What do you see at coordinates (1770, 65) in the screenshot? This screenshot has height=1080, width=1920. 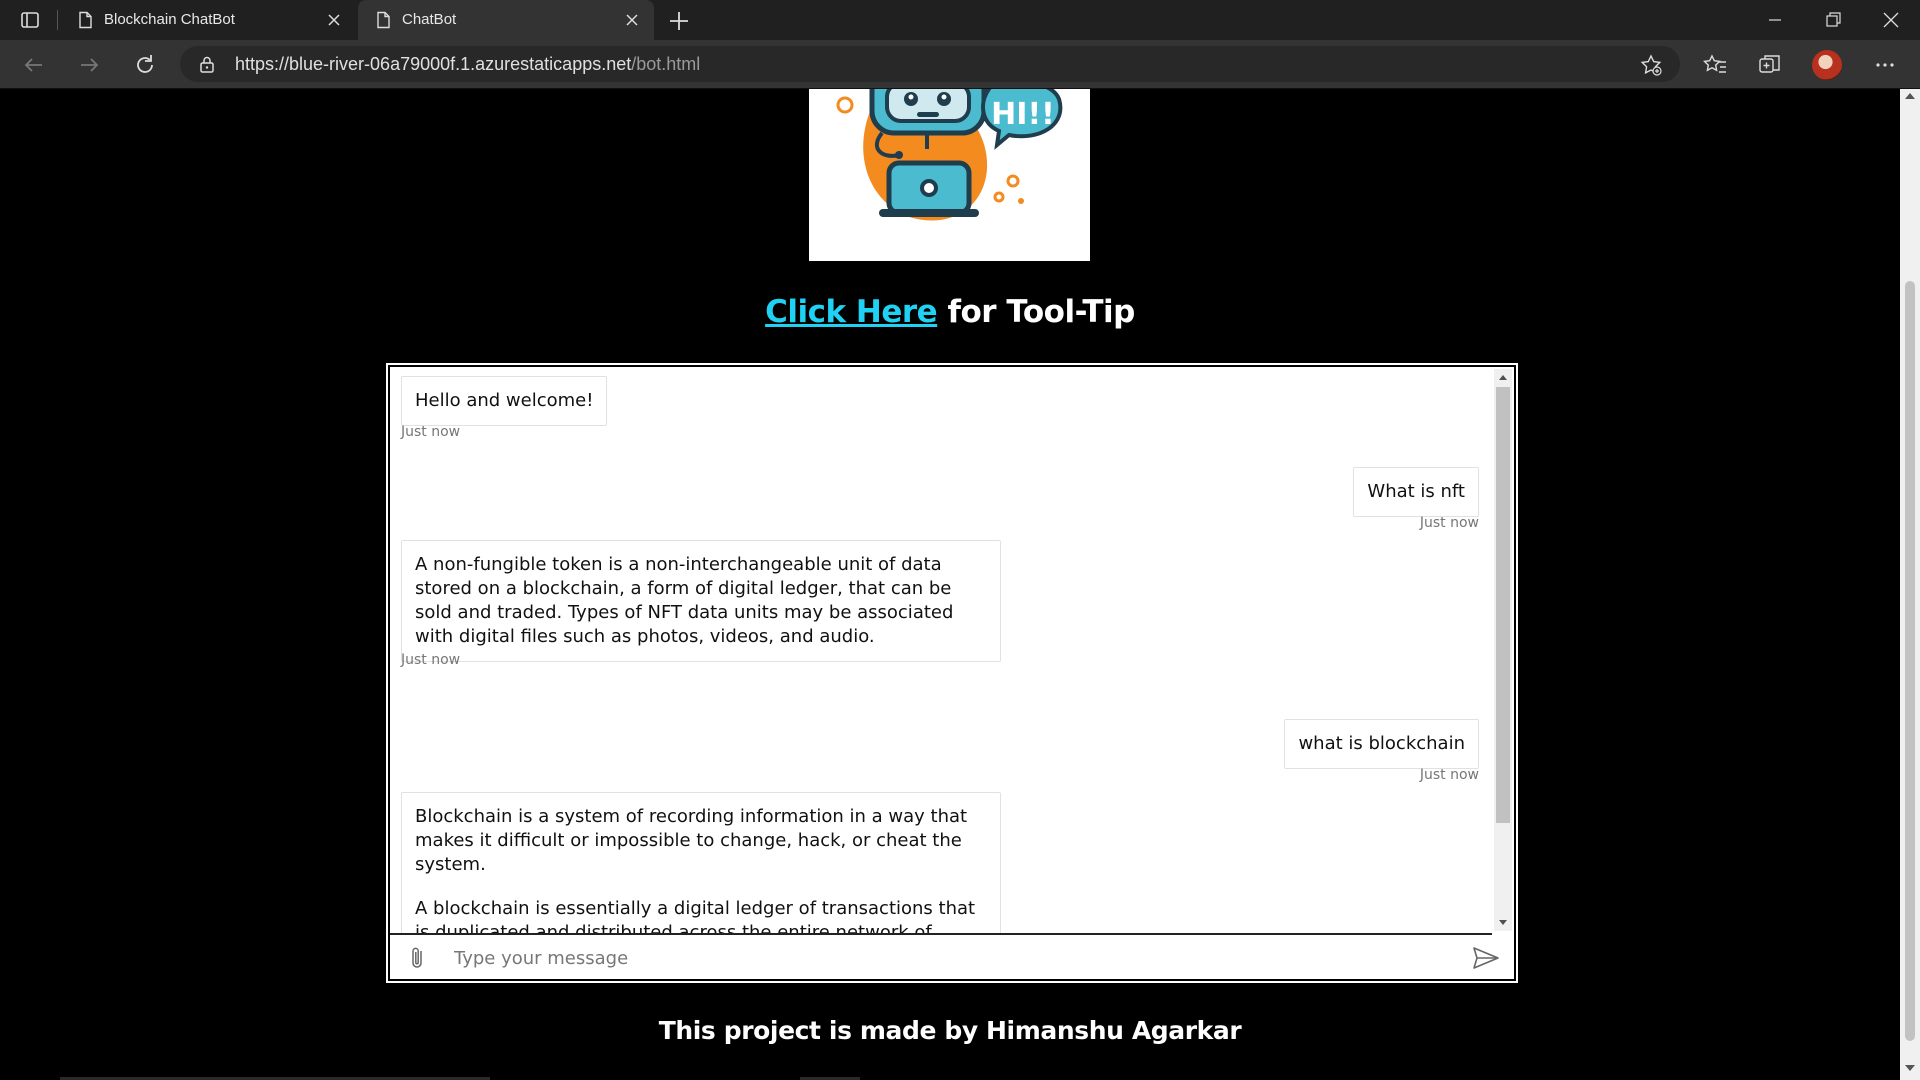 I see `collections-icon` at bounding box center [1770, 65].